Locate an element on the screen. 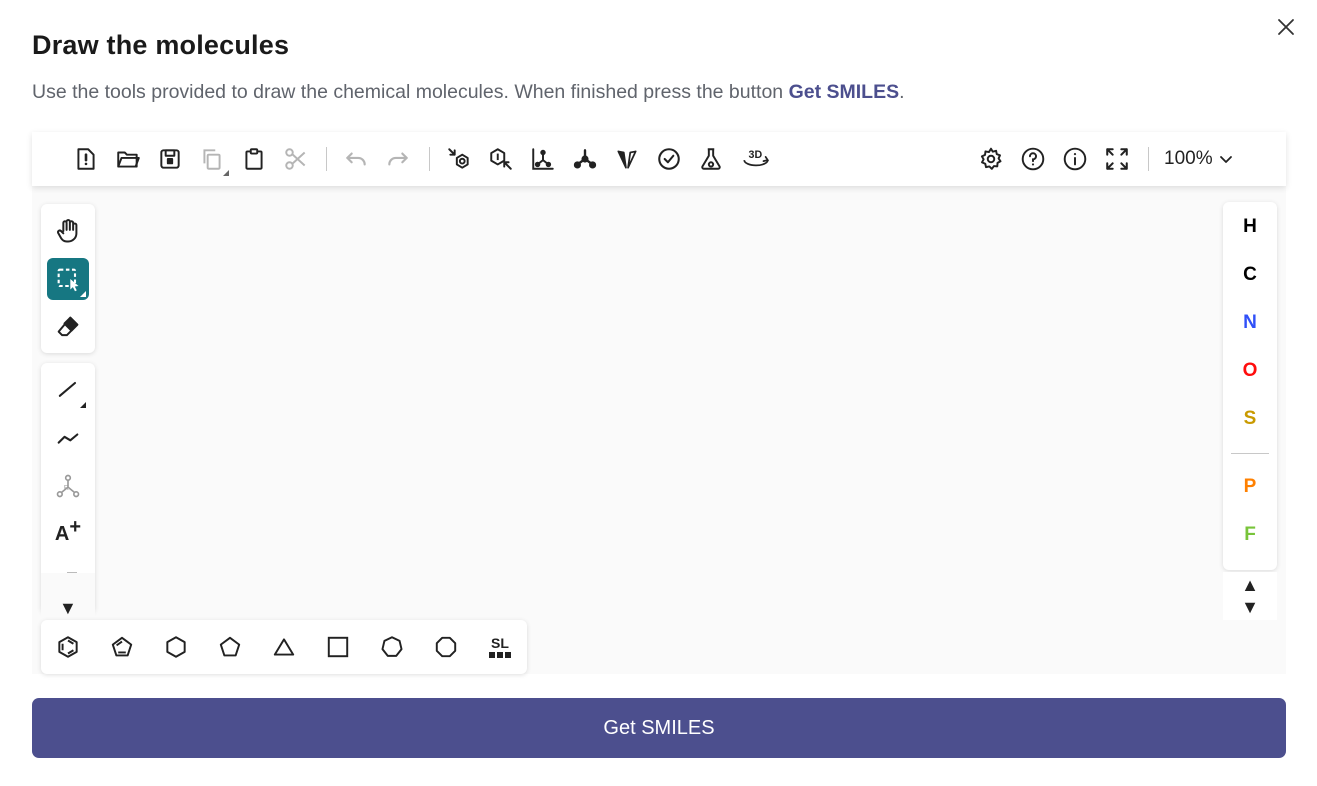 This screenshot has height=786, width=1317. atom-label: N is located at coordinates (1250, 322).